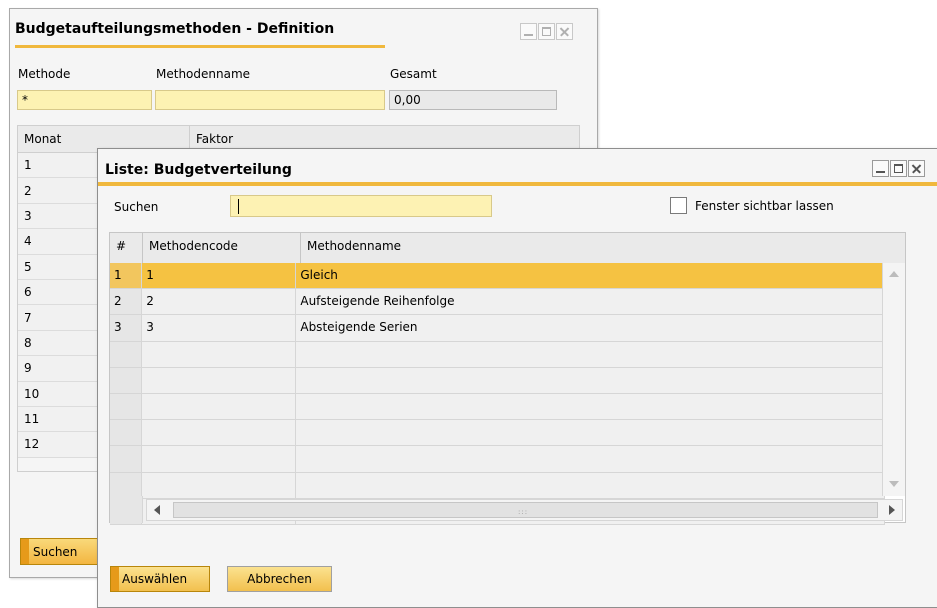  What do you see at coordinates (678, 205) in the screenshot?
I see `keep-window-visible-checkbox` at bounding box center [678, 205].